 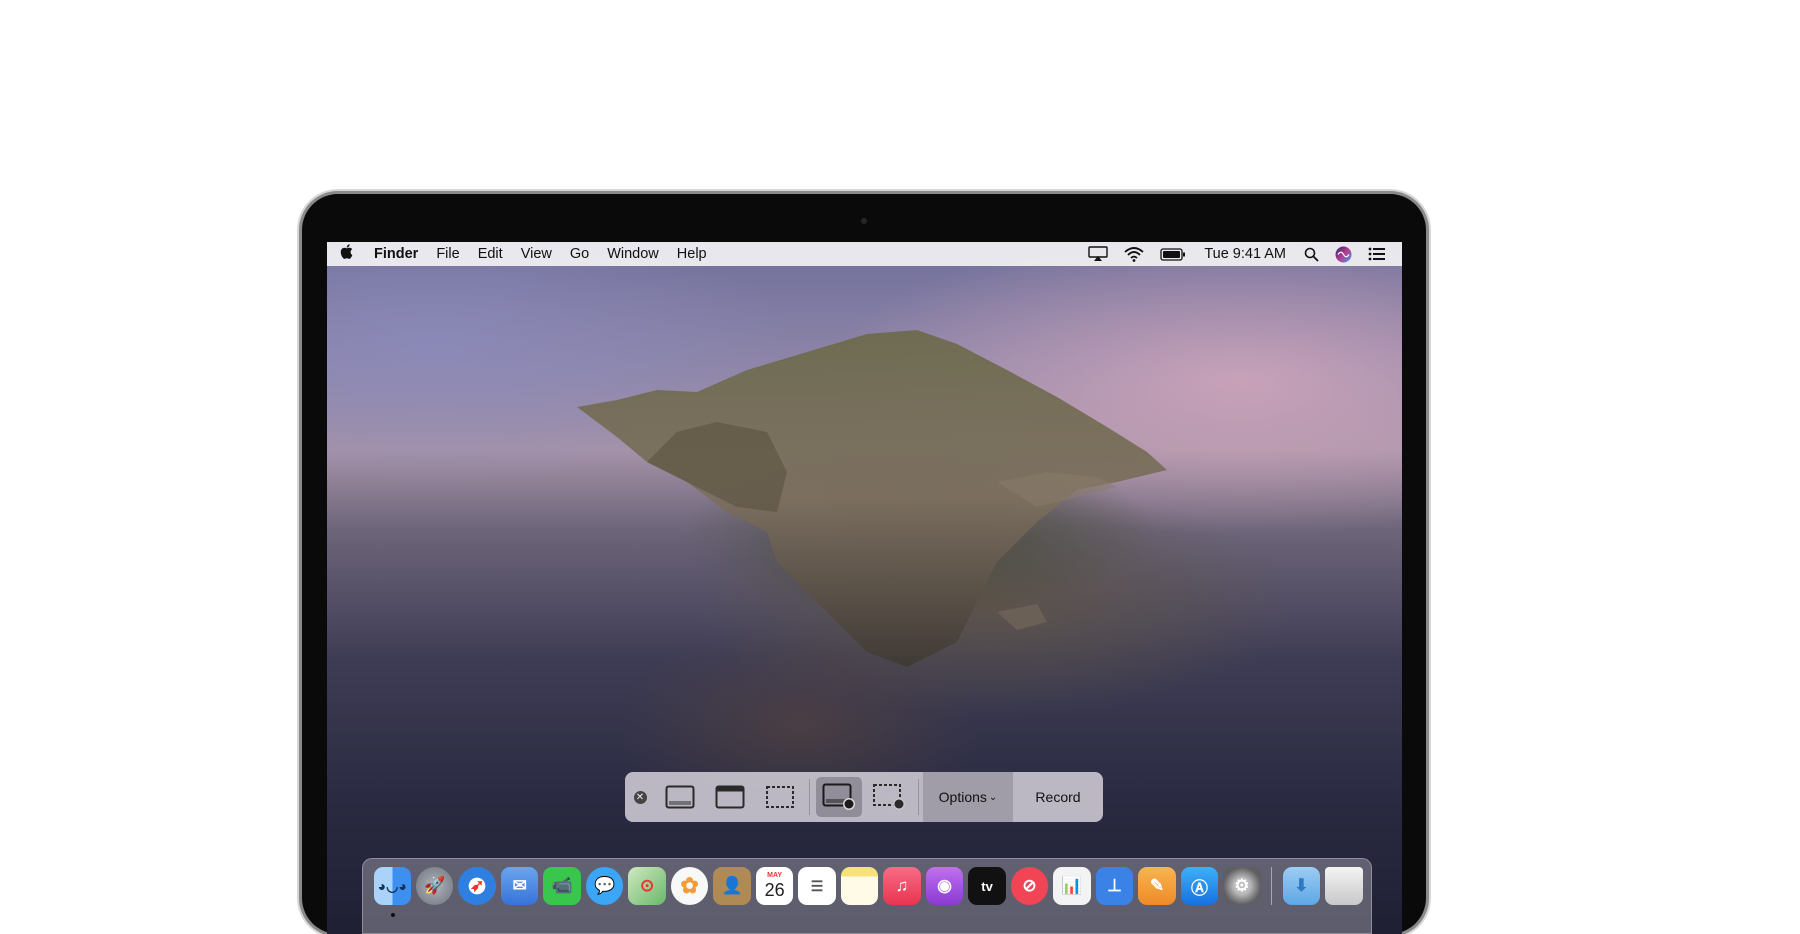 What do you see at coordinates (774, 890) in the screenshot?
I see `calendar-day: 26` at bounding box center [774, 890].